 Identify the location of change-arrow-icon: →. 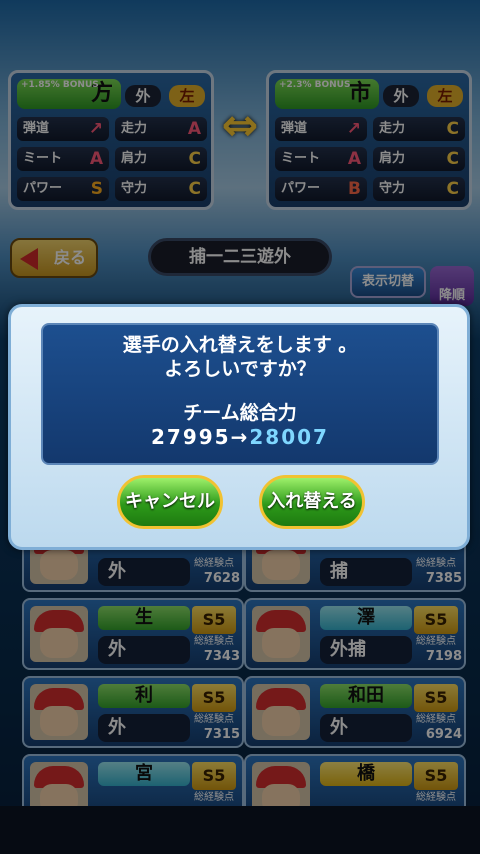
(240, 437).